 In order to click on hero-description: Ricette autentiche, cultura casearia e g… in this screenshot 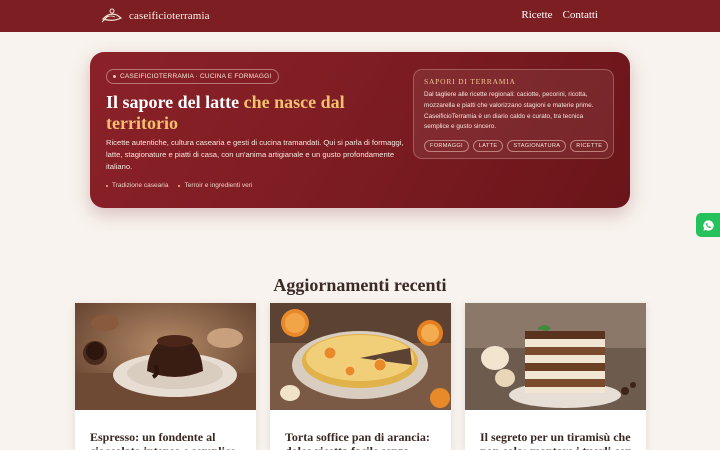, I will do `click(255, 154)`.